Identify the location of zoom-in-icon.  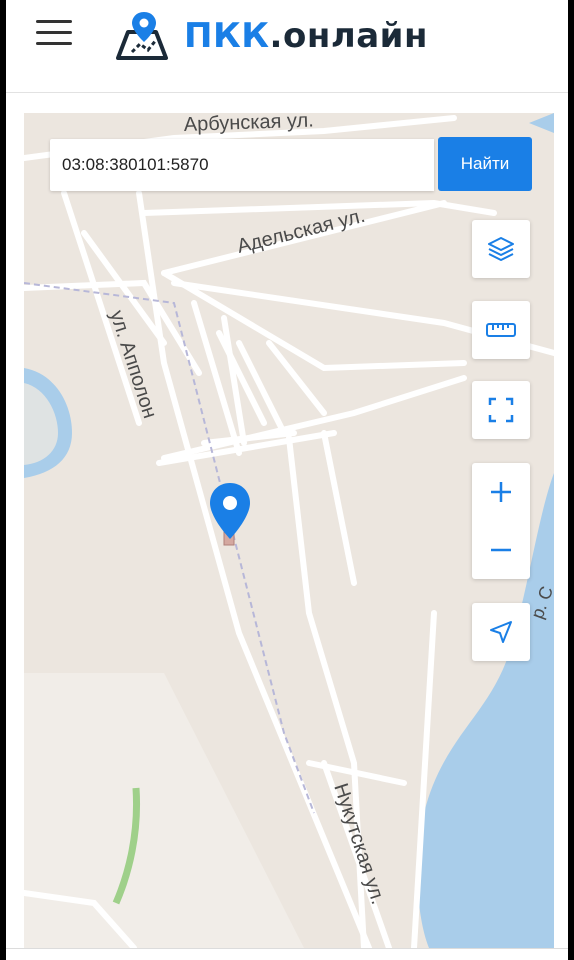
(501, 492).